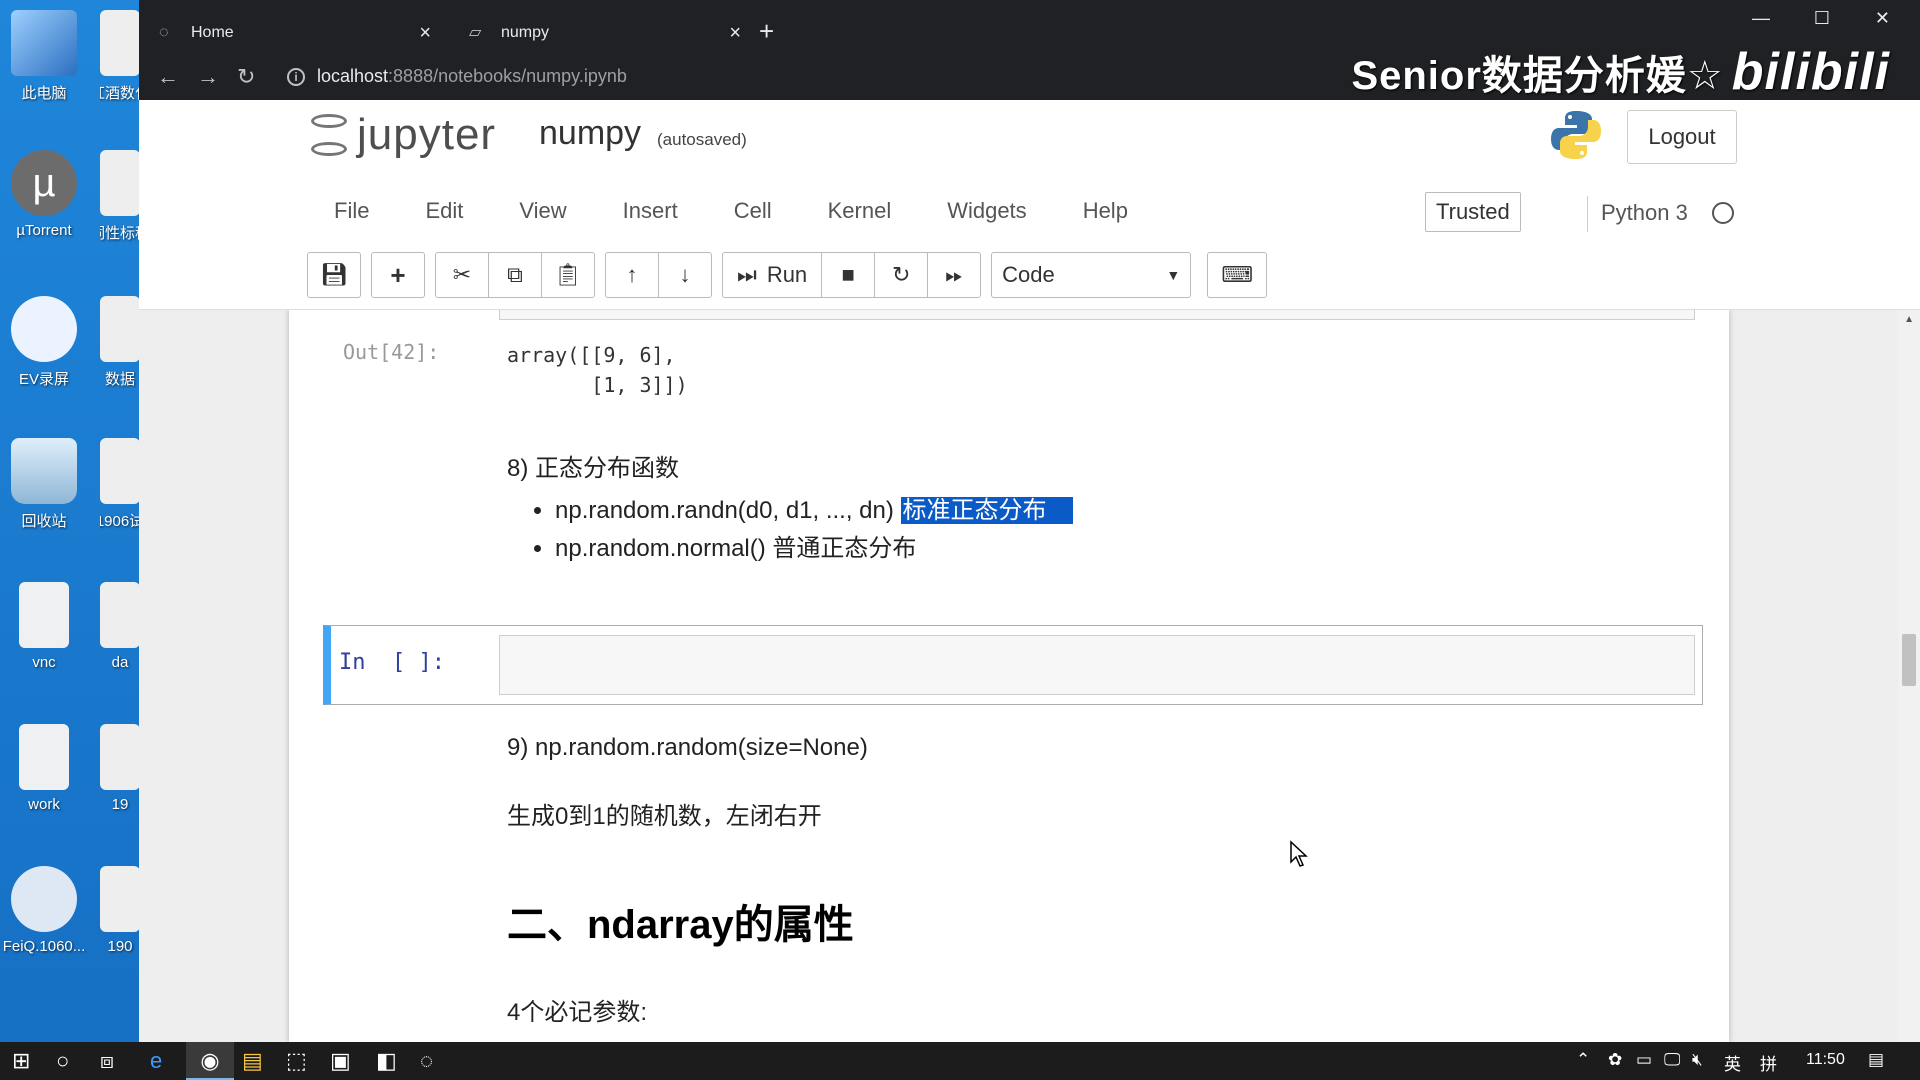 The image size is (1920, 1080). I want to click on arrow-up-icon: ↑, so click(632, 274).